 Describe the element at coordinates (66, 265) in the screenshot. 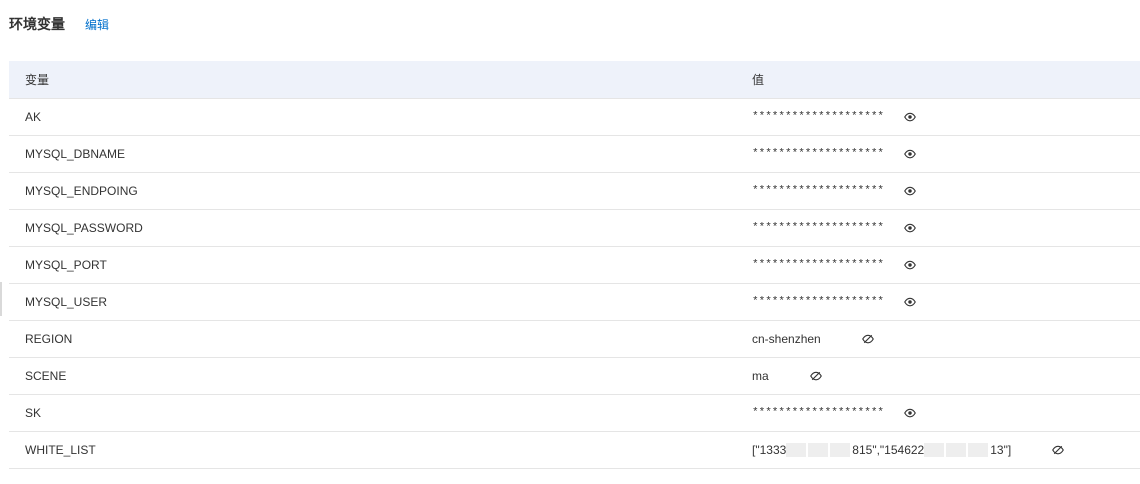

I see `variable-name: MYSQL_PORT` at that location.